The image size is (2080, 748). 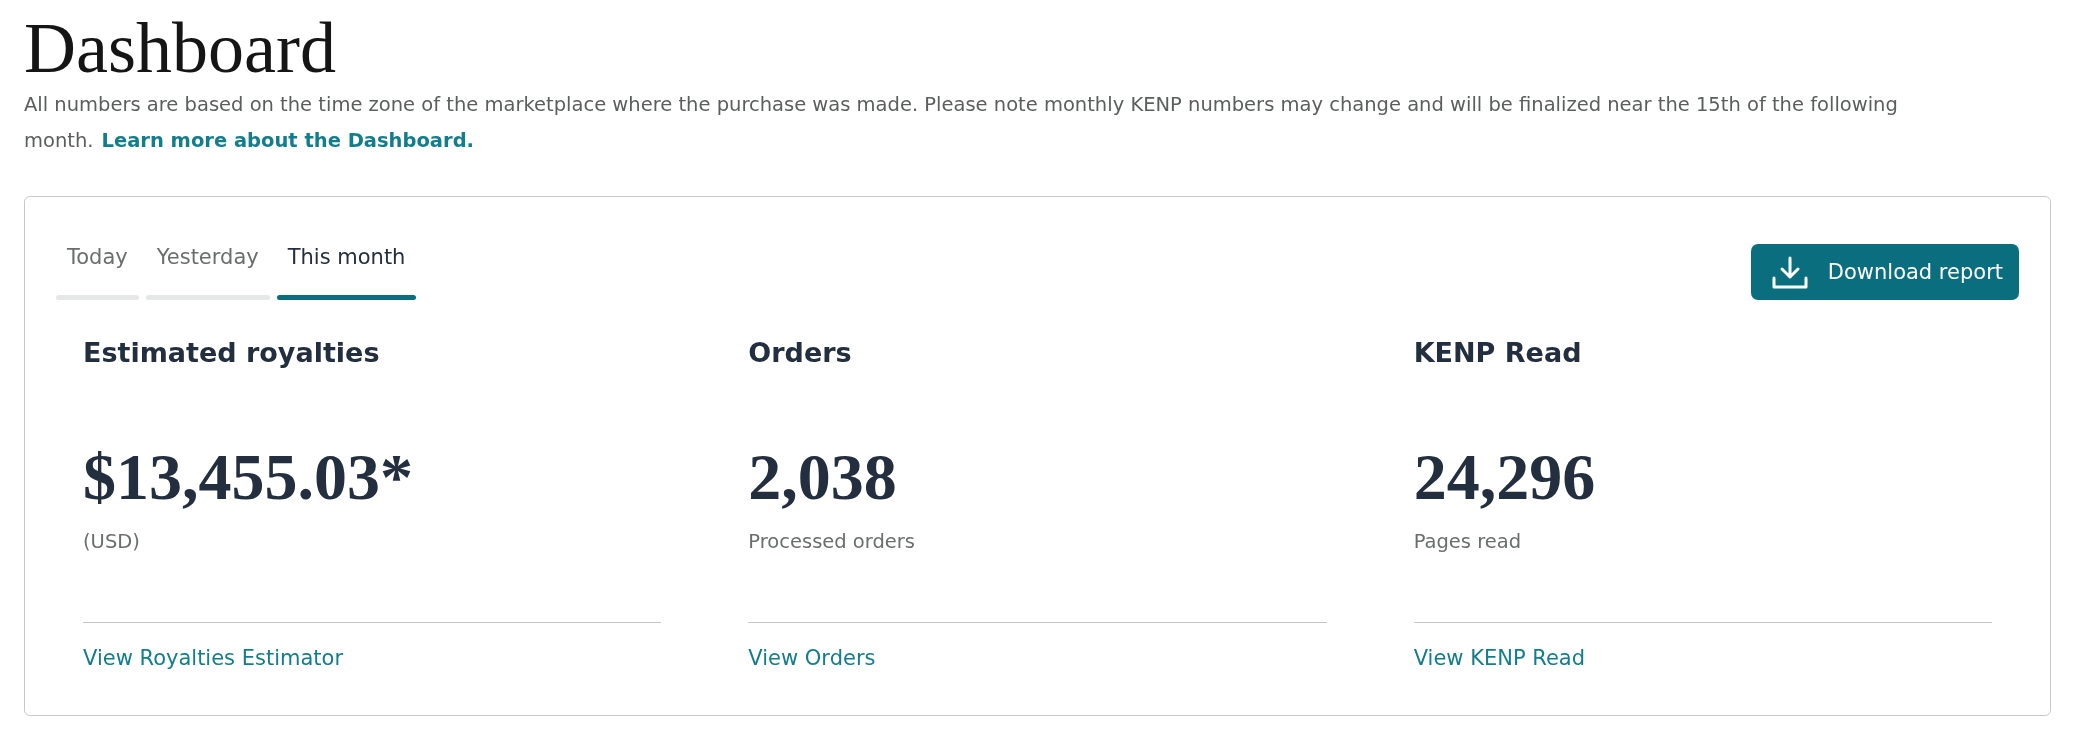 What do you see at coordinates (213, 658) in the screenshot?
I see `metric-link: View Royalties Estimator` at bounding box center [213, 658].